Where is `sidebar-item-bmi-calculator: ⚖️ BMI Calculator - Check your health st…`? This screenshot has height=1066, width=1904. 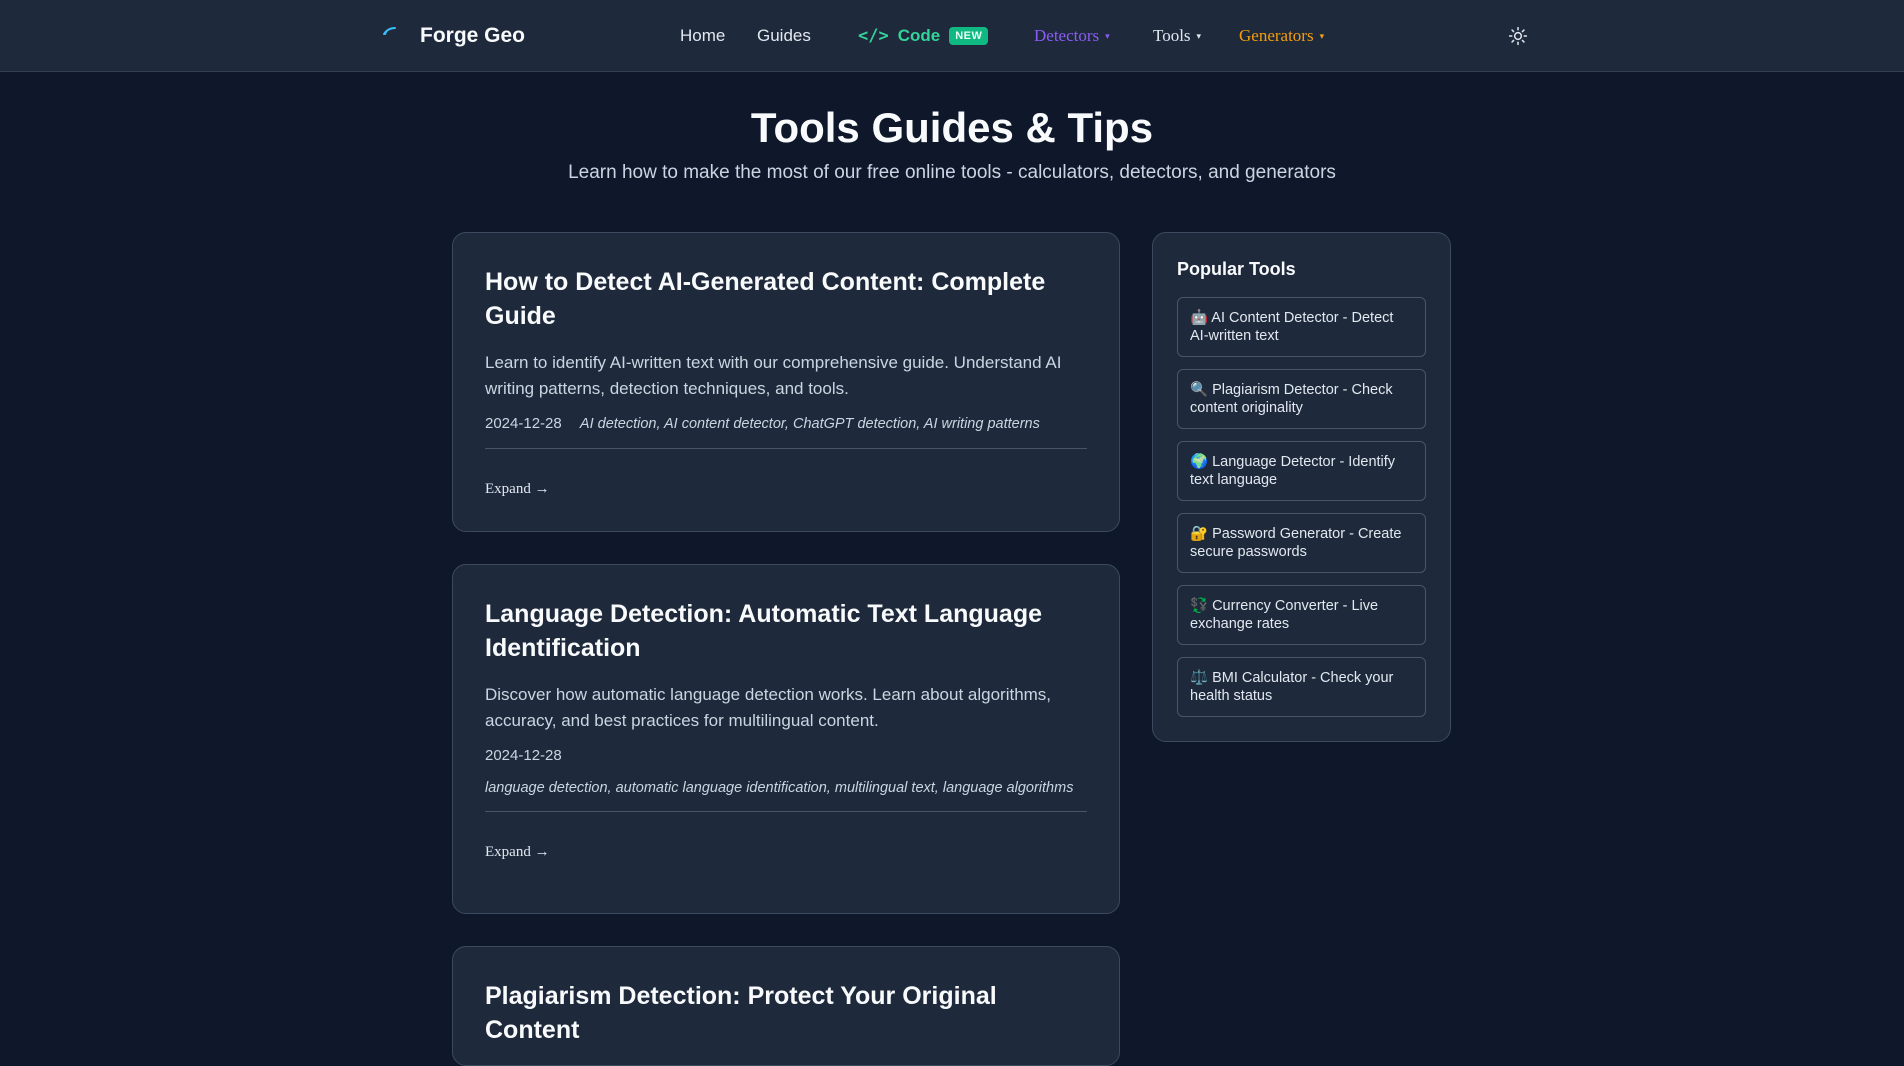
sidebar-item-bmi-calculator: ⚖️ BMI Calculator - Check your health st… is located at coordinates (1301, 687).